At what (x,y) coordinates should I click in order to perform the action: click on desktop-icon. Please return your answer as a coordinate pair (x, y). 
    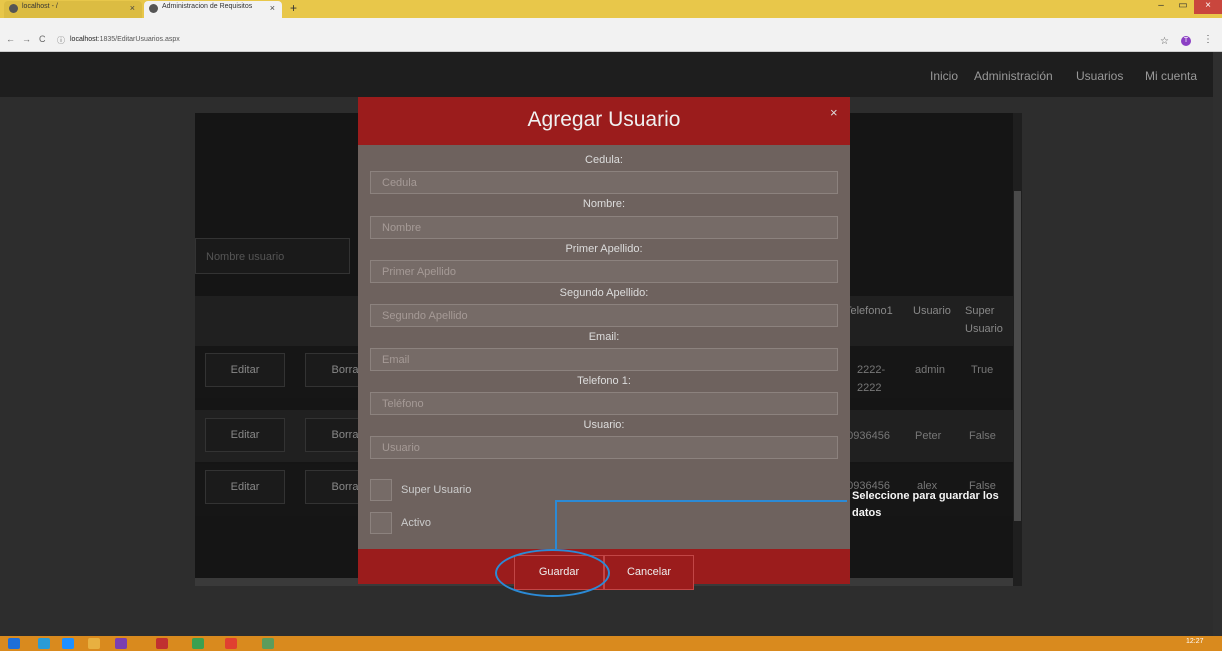
    Looking at the image, I should click on (44, 643).